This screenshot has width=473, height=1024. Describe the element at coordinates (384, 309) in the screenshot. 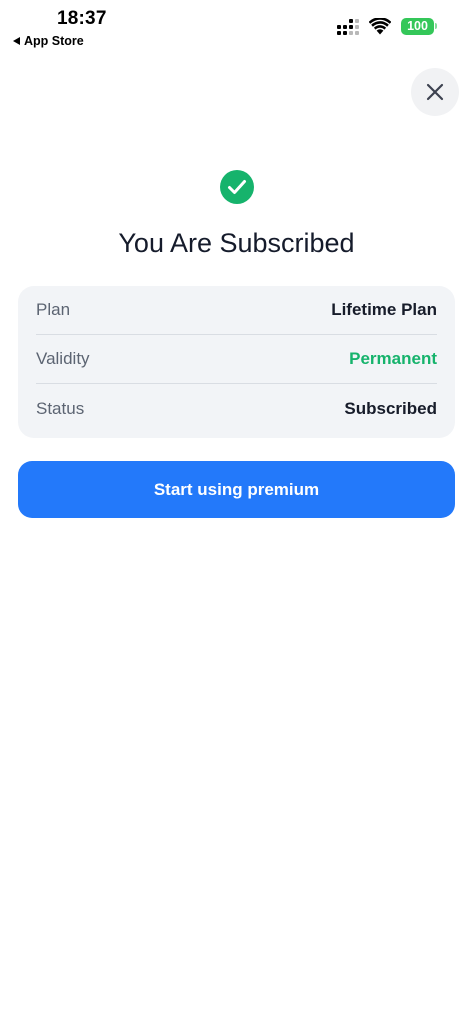

I see `plan-value: Lifetime Plan` at that location.